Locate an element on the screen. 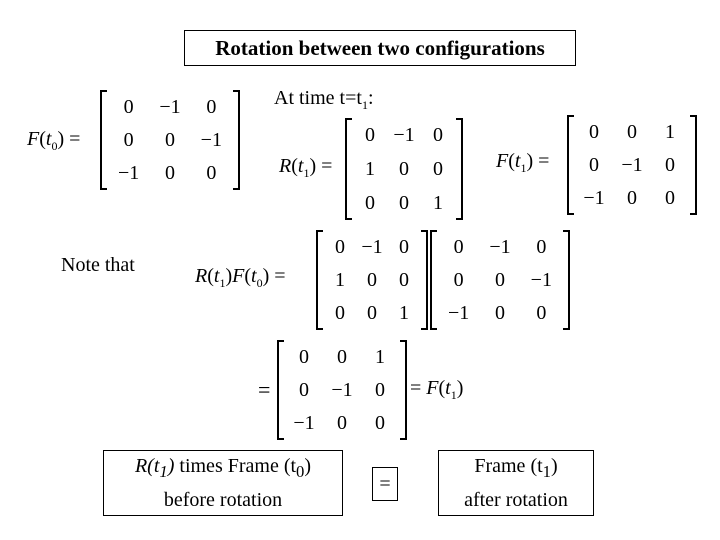 The width and height of the screenshot is (720, 540). R-t1-matrix: 0 −1 0 1 0 0 0 0 1 is located at coordinates (404, 169).